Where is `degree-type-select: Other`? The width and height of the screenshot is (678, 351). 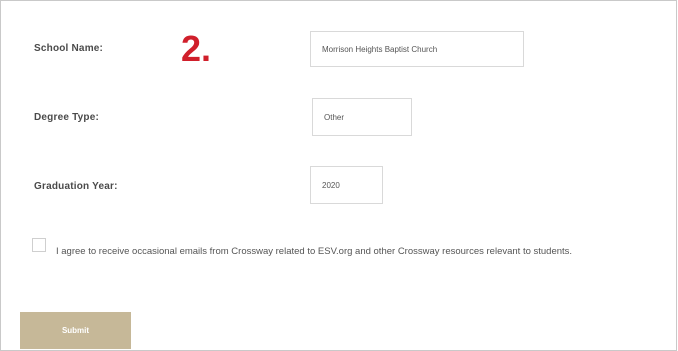
degree-type-select: Other is located at coordinates (362, 117).